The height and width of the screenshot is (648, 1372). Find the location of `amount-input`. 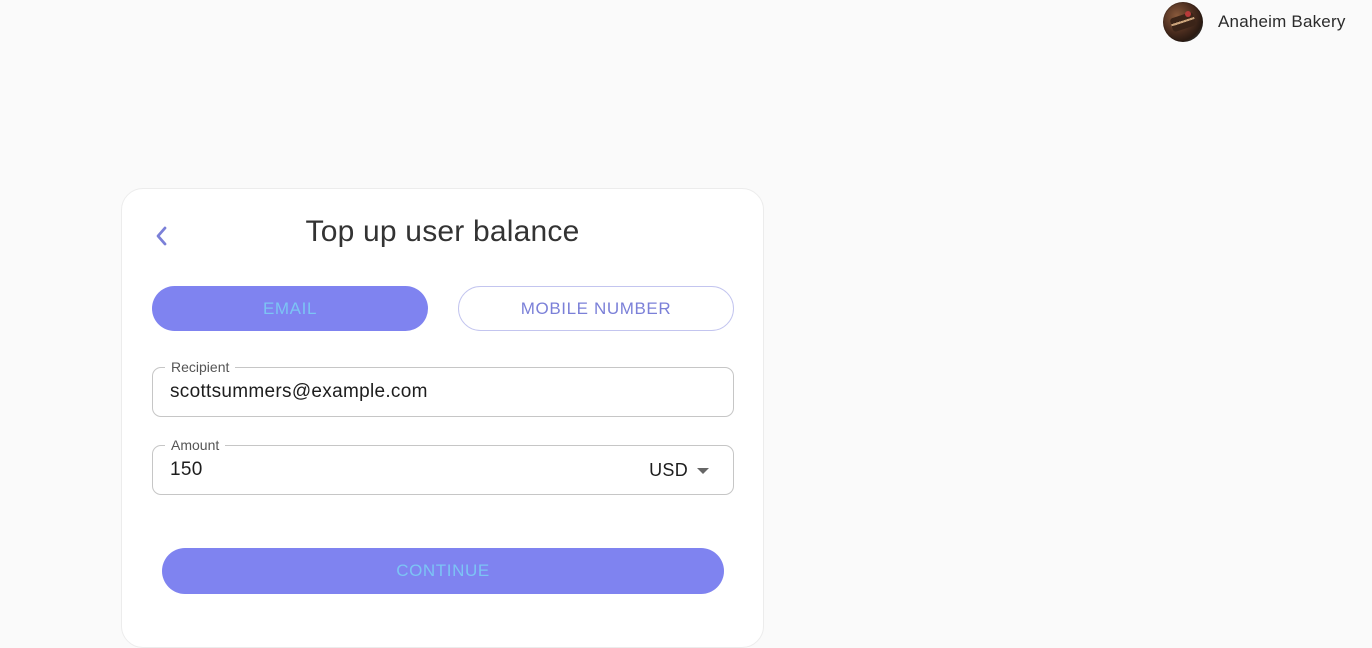

amount-input is located at coordinates (390, 470).